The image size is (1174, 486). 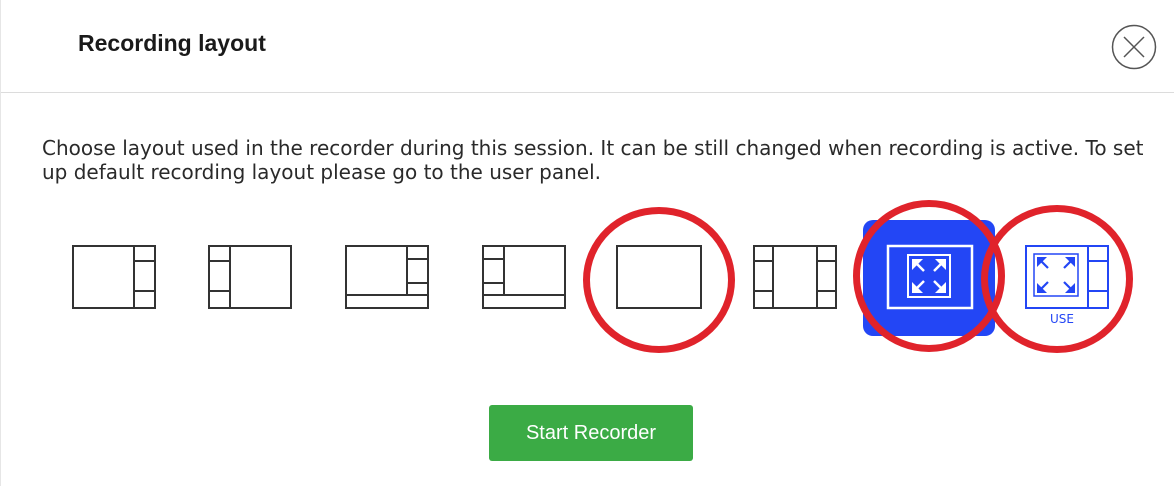 I want to click on close-button, so click(x=1134, y=47).